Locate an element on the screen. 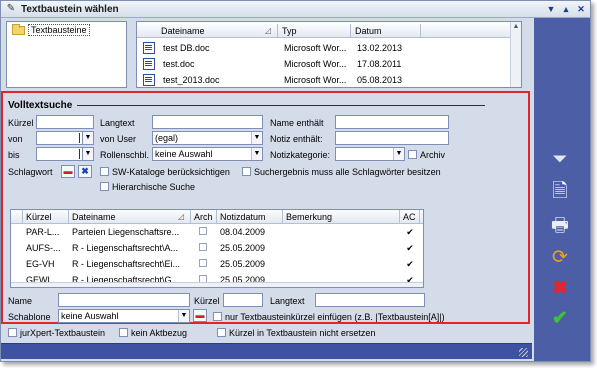 The image size is (597, 368). file-list-header: Dateiname ◿ Typ Datum is located at coordinates (323, 31).